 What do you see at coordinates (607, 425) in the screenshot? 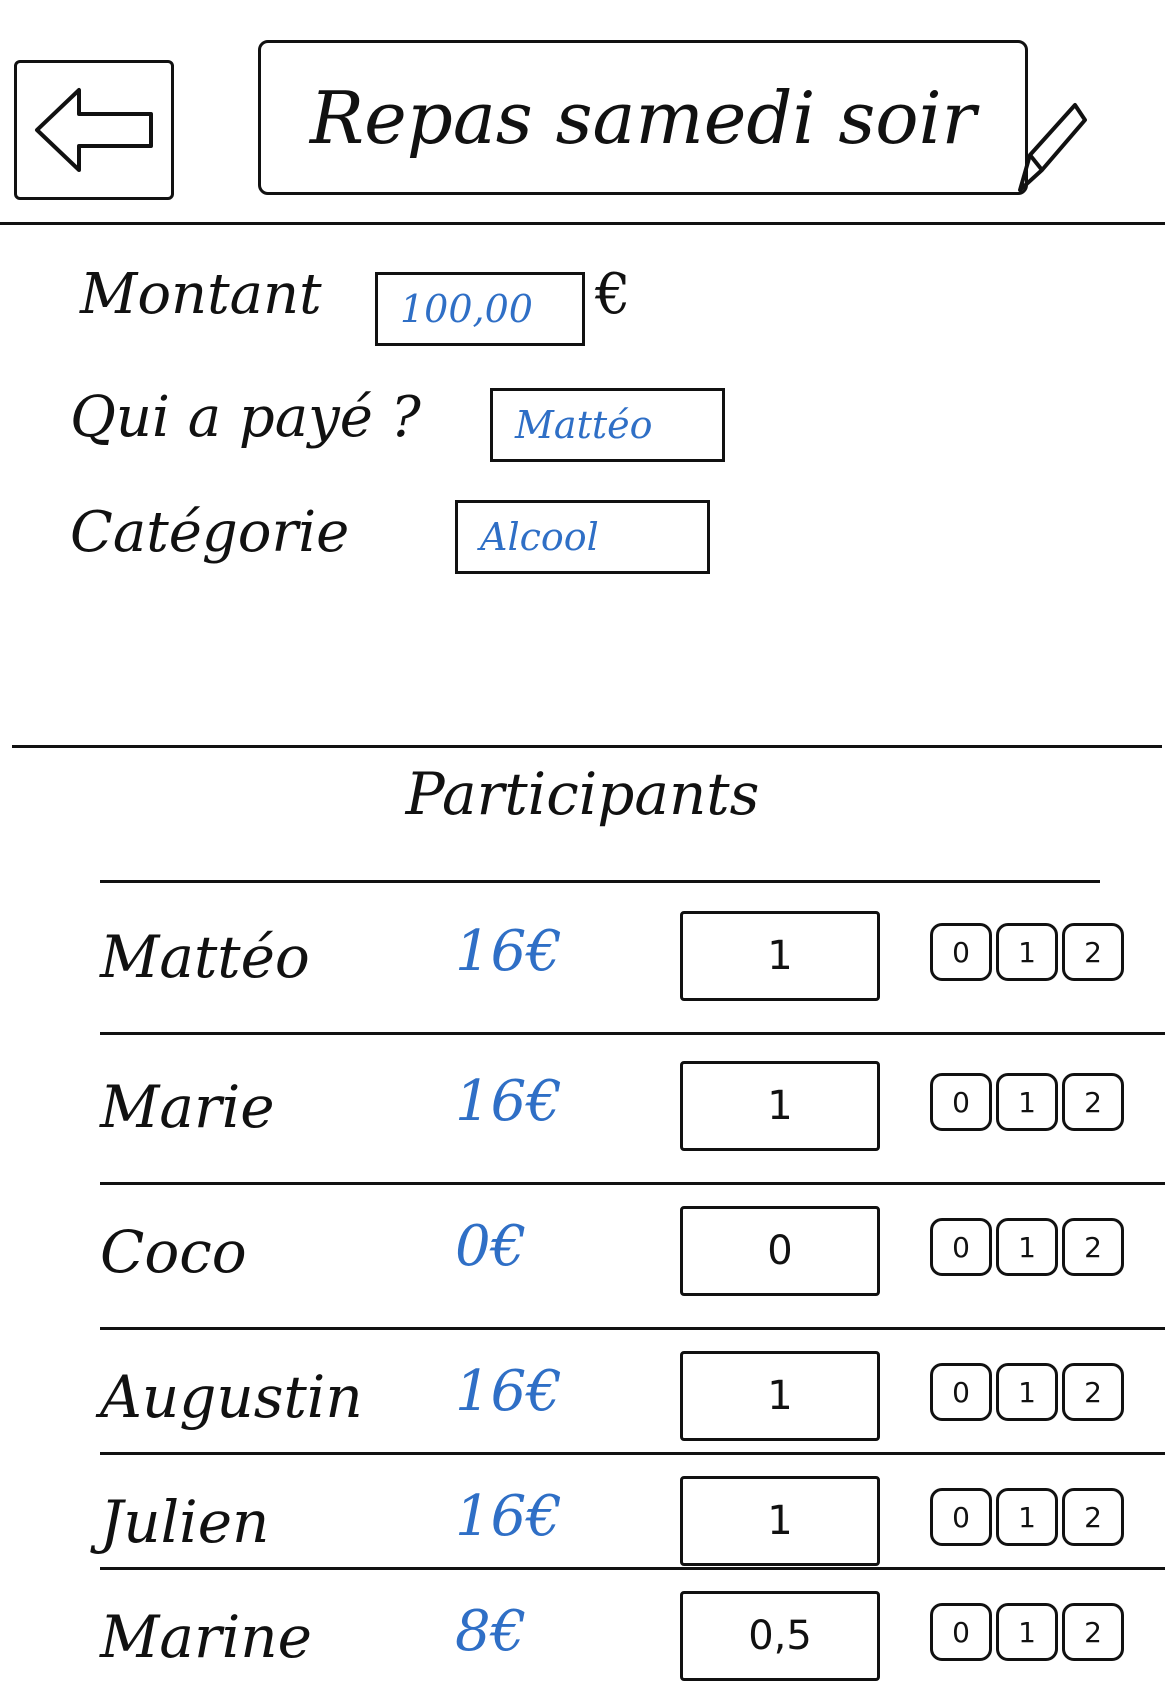
I see `payer-select: Mattéo` at bounding box center [607, 425].